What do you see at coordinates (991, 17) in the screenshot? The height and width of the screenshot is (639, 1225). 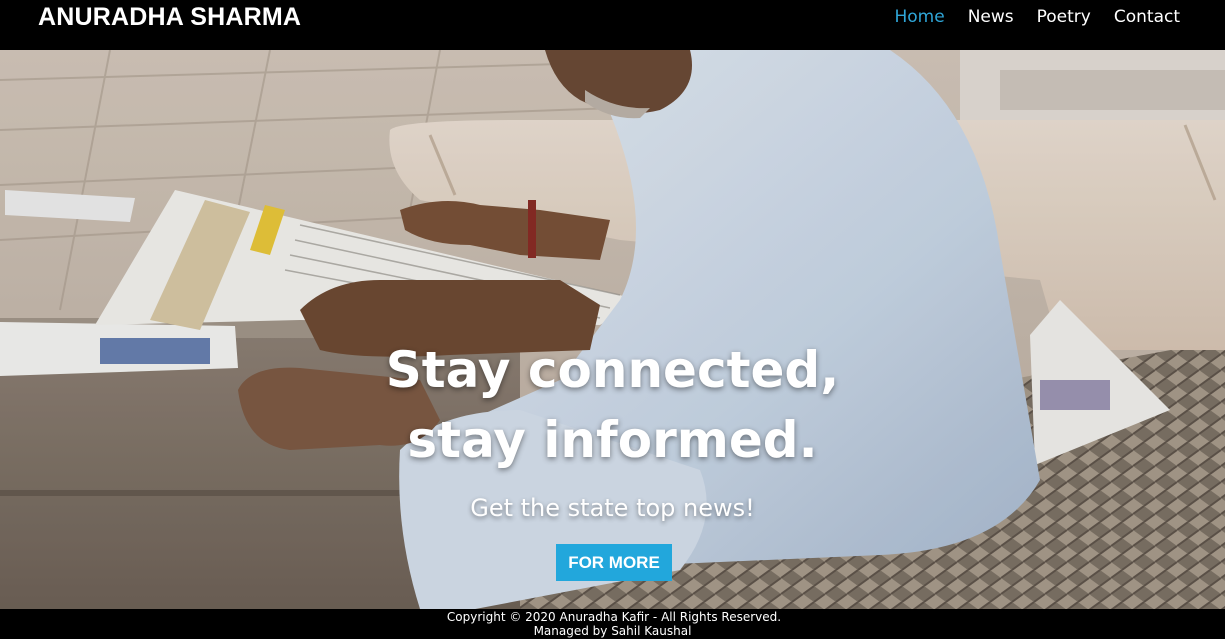 I see `nav-news: News` at bounding box center [991, 17].